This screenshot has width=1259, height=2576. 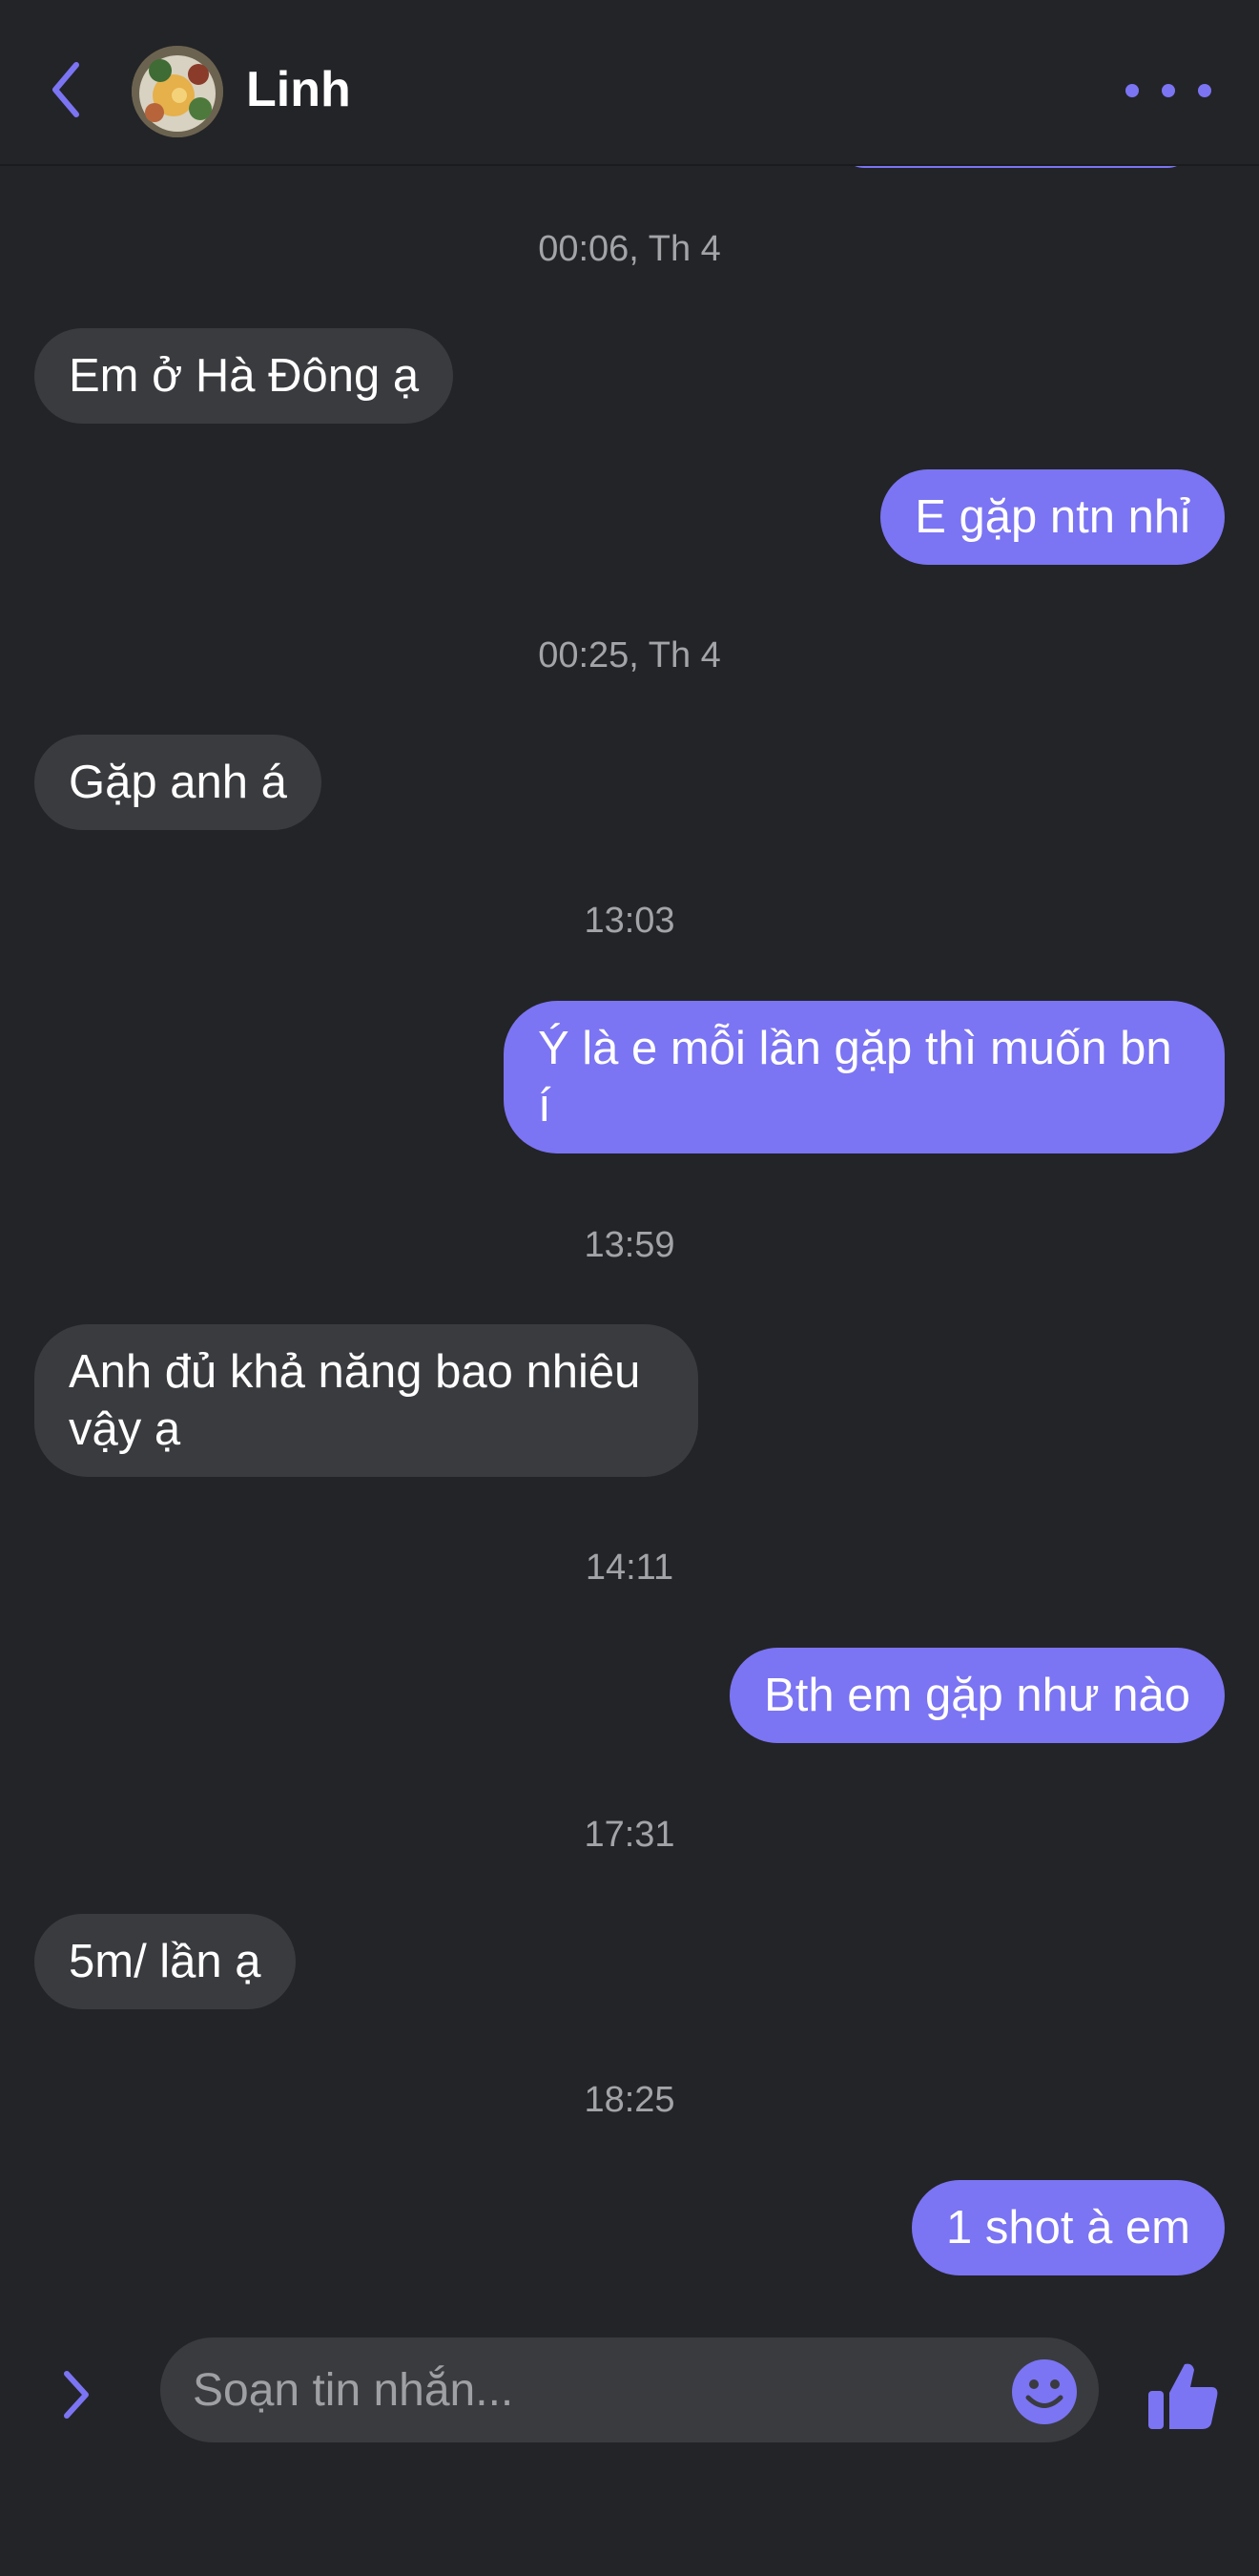 I want to click on timestamp: 00:25, Th 4, so click(x=629, y=655).